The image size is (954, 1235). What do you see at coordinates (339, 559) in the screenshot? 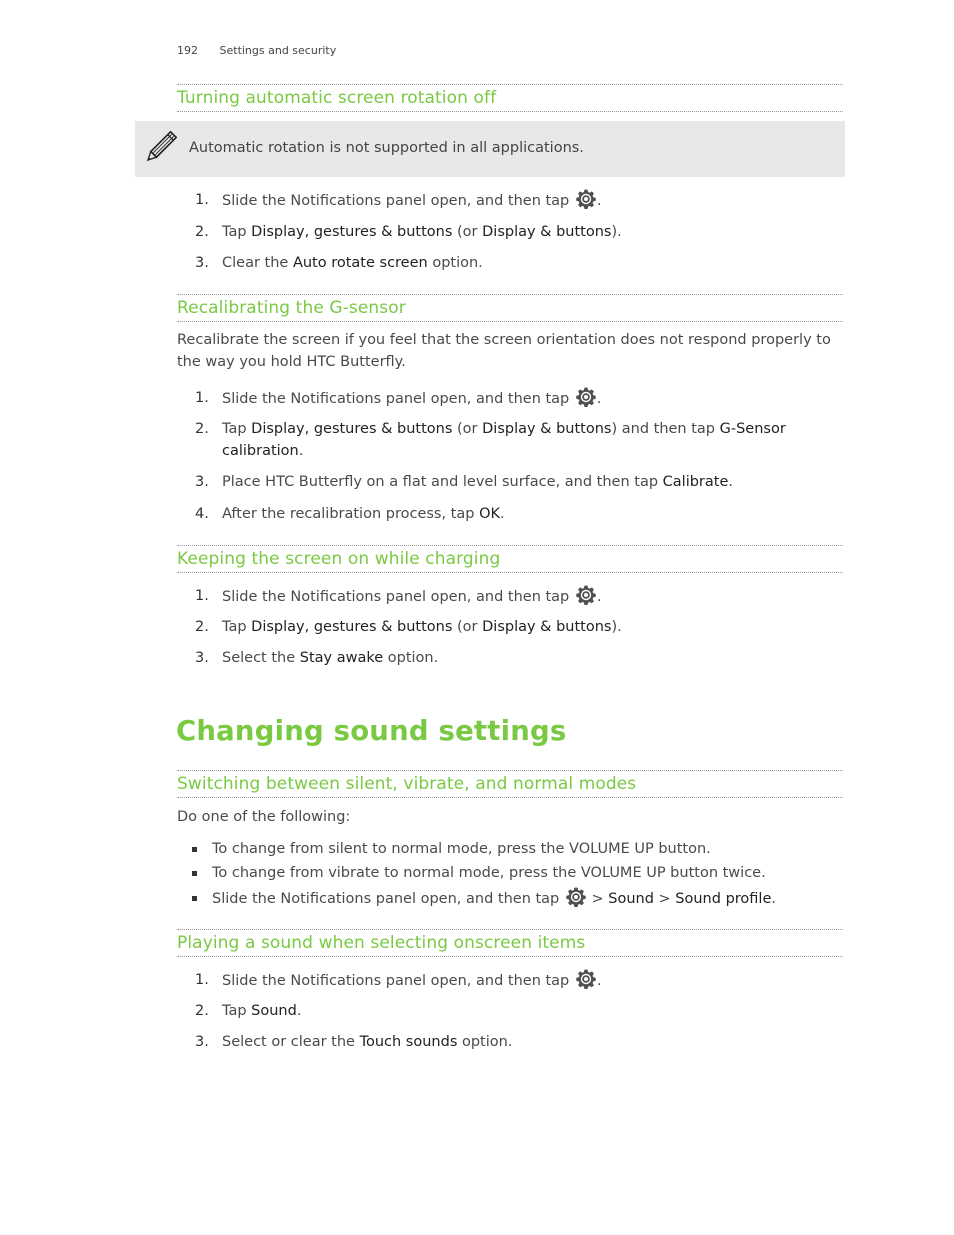
I see `section-title-charging: Keeping the screen on while charging` at bounding box center [339, 559].